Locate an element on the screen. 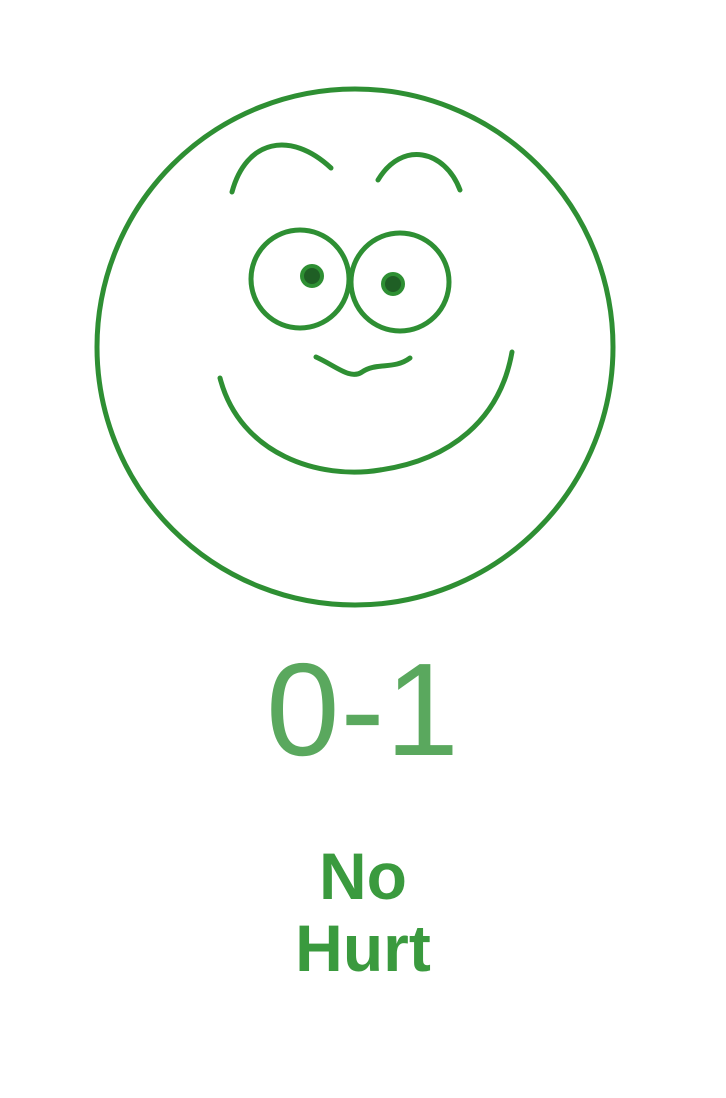 This screenshot has height=1098, width=726. right-eyebrow is located at coordinates (419, 172).